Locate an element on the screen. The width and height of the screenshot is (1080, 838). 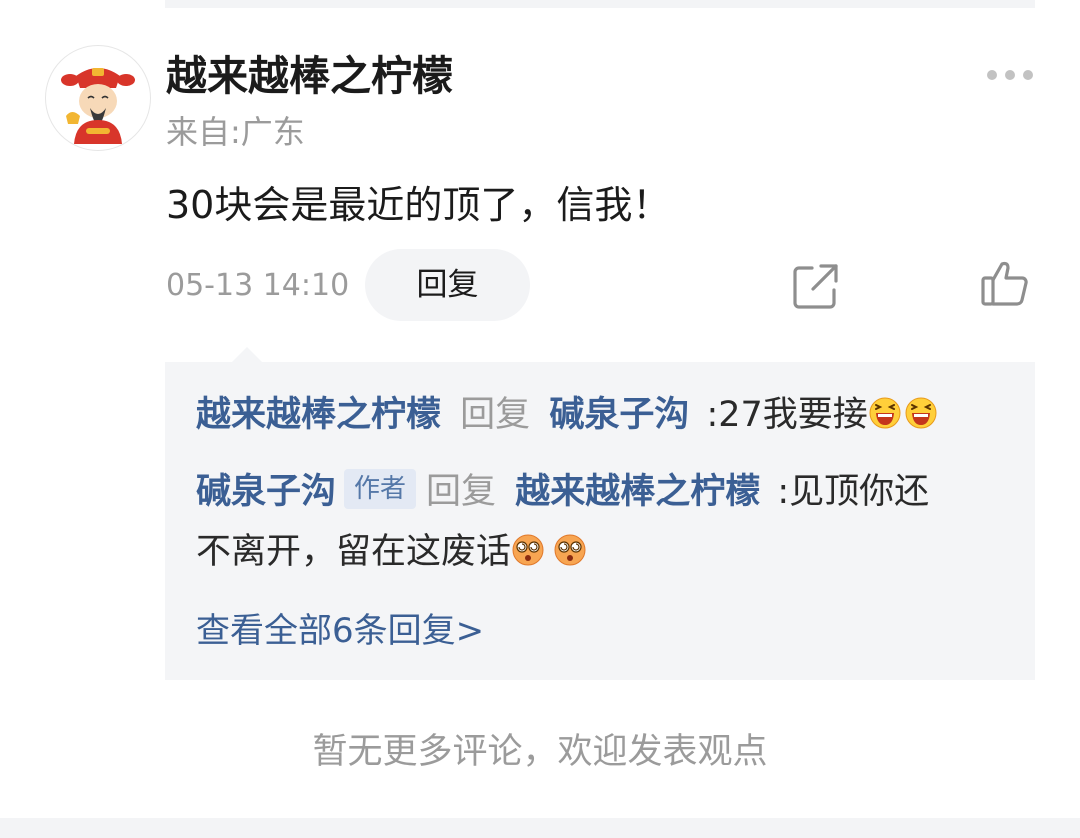
top-divider-strip is located at coordinates (600, 4).